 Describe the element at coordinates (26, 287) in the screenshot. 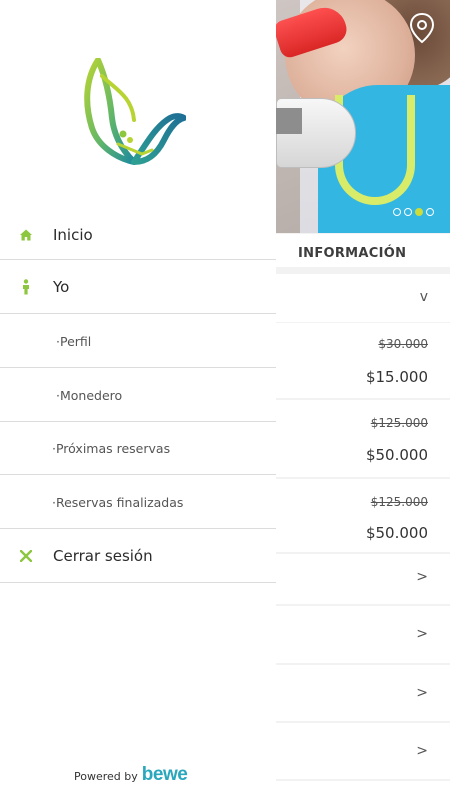

I see `person-icon` at that location.